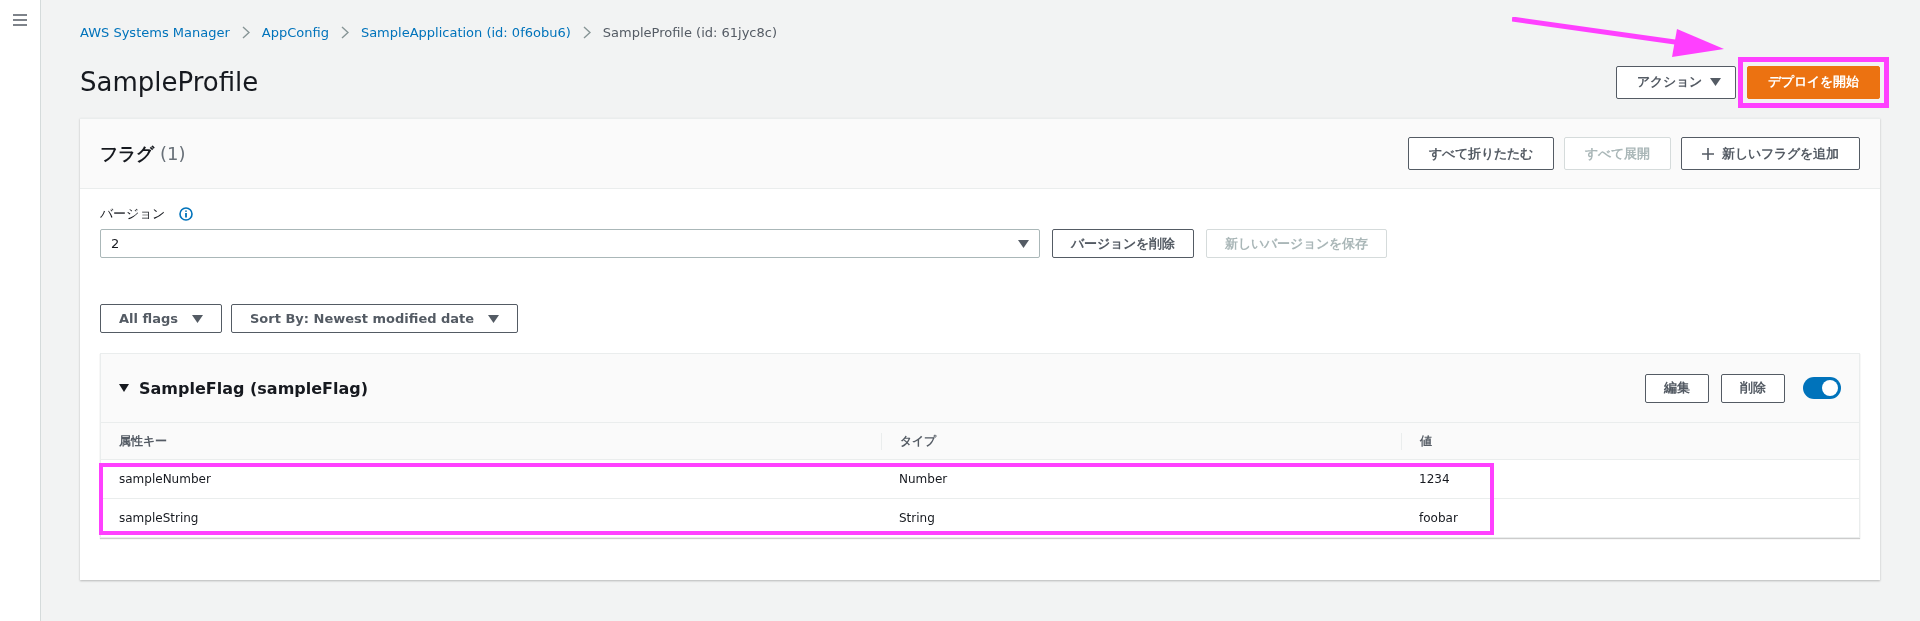  What do you see at coordinates (1753, 388) in the screenshot?
I see `flag-button: 削除` at bounding box center [1753, 388].